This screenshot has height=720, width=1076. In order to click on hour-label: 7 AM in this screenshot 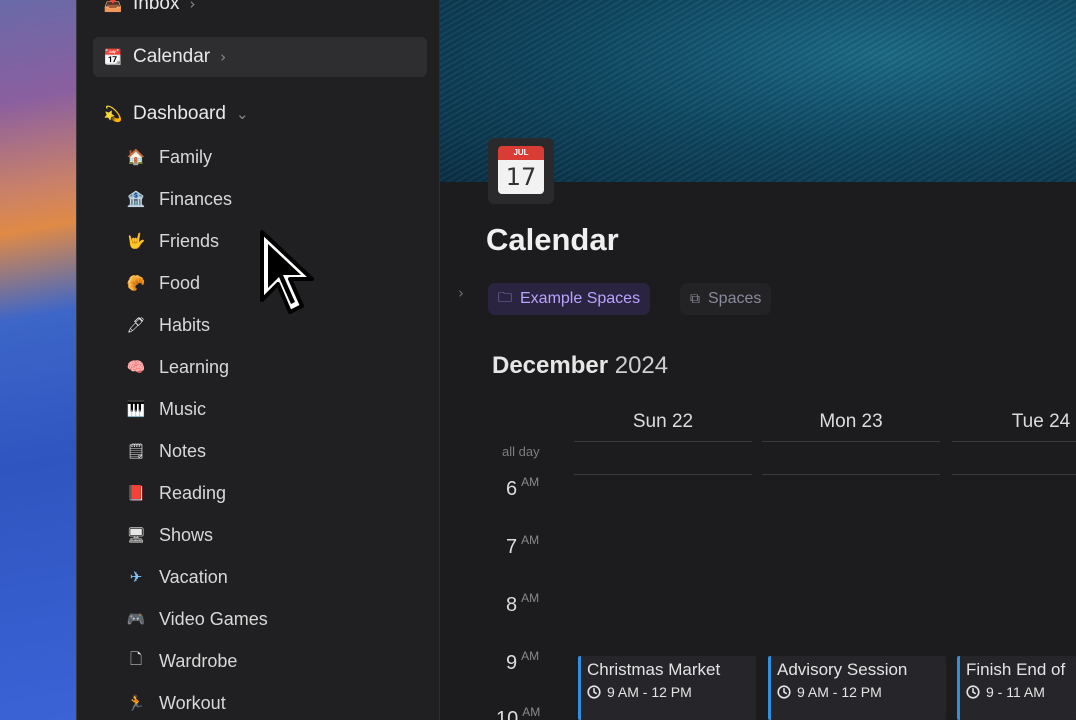, I will do `click(523, 546)`.